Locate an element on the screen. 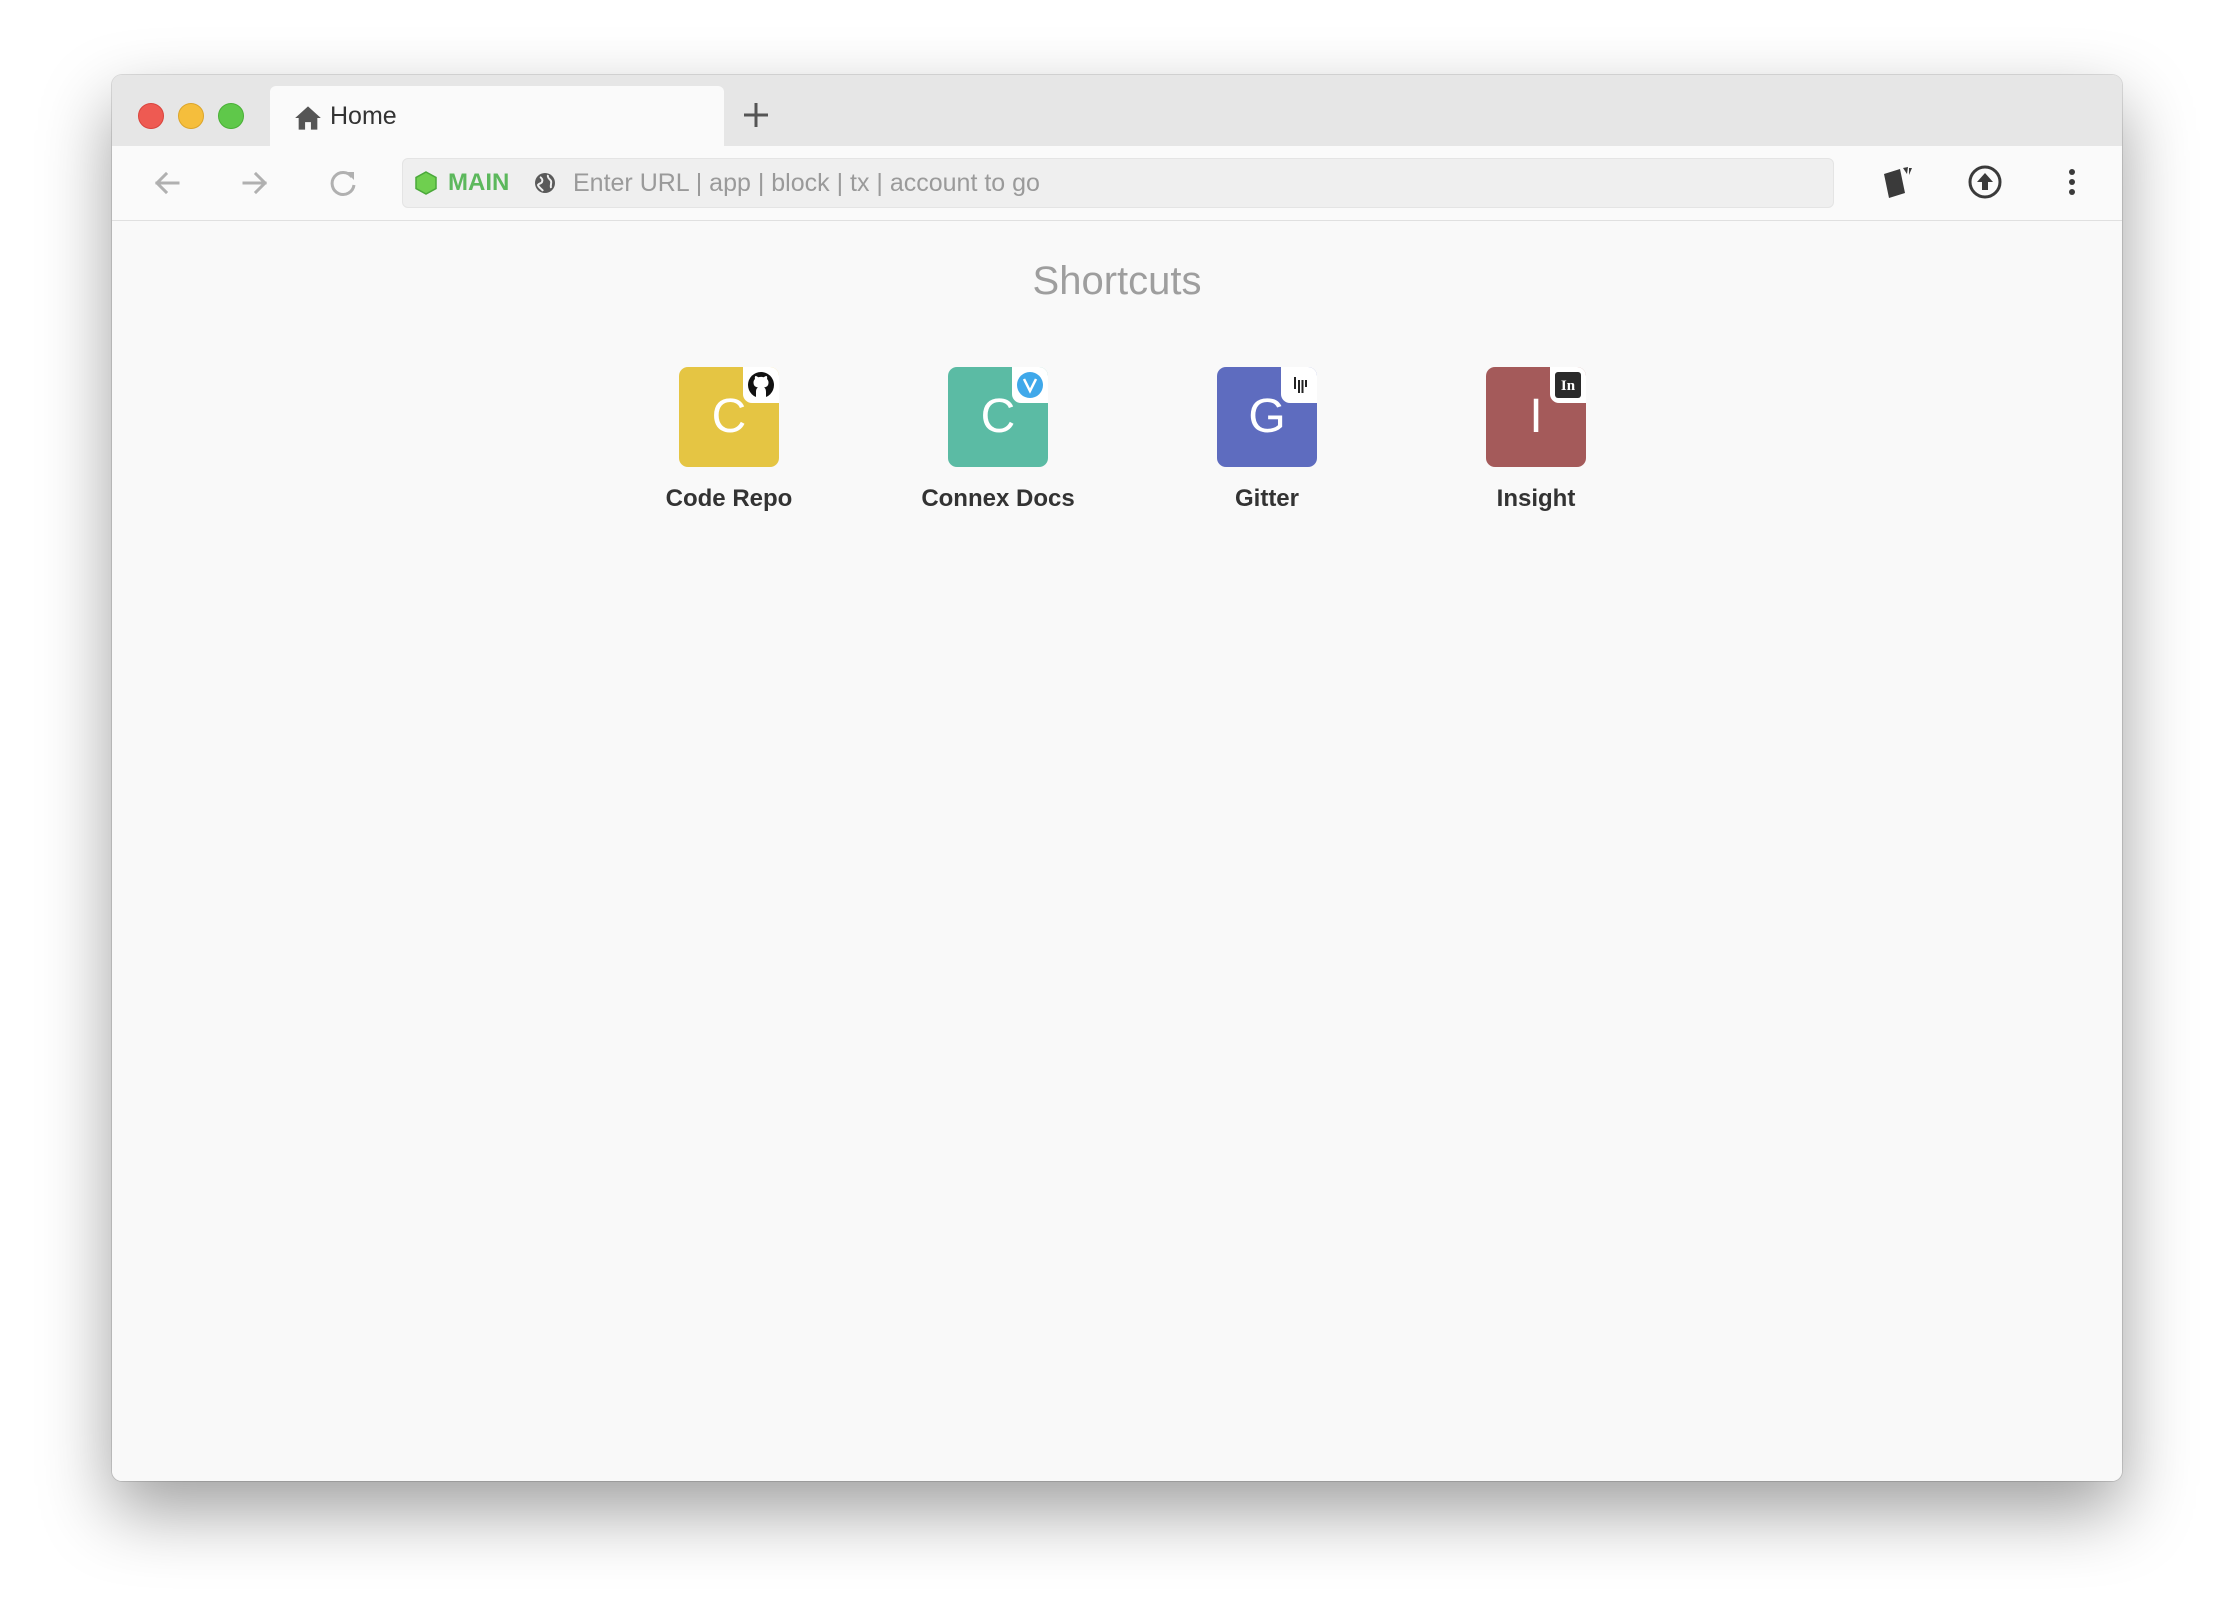 This screenshot has height=1624, width=2224. gitter-icon is located at coordinates (1299, 385).